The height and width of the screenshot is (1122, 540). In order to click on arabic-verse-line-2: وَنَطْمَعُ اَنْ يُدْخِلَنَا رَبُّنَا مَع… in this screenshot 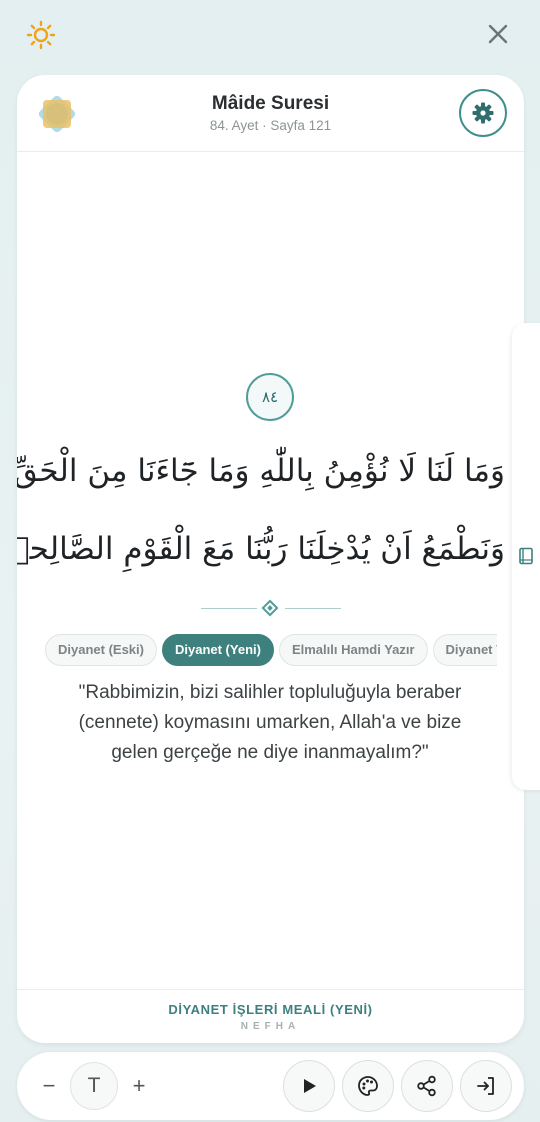, I will do `click(261, 549)`.